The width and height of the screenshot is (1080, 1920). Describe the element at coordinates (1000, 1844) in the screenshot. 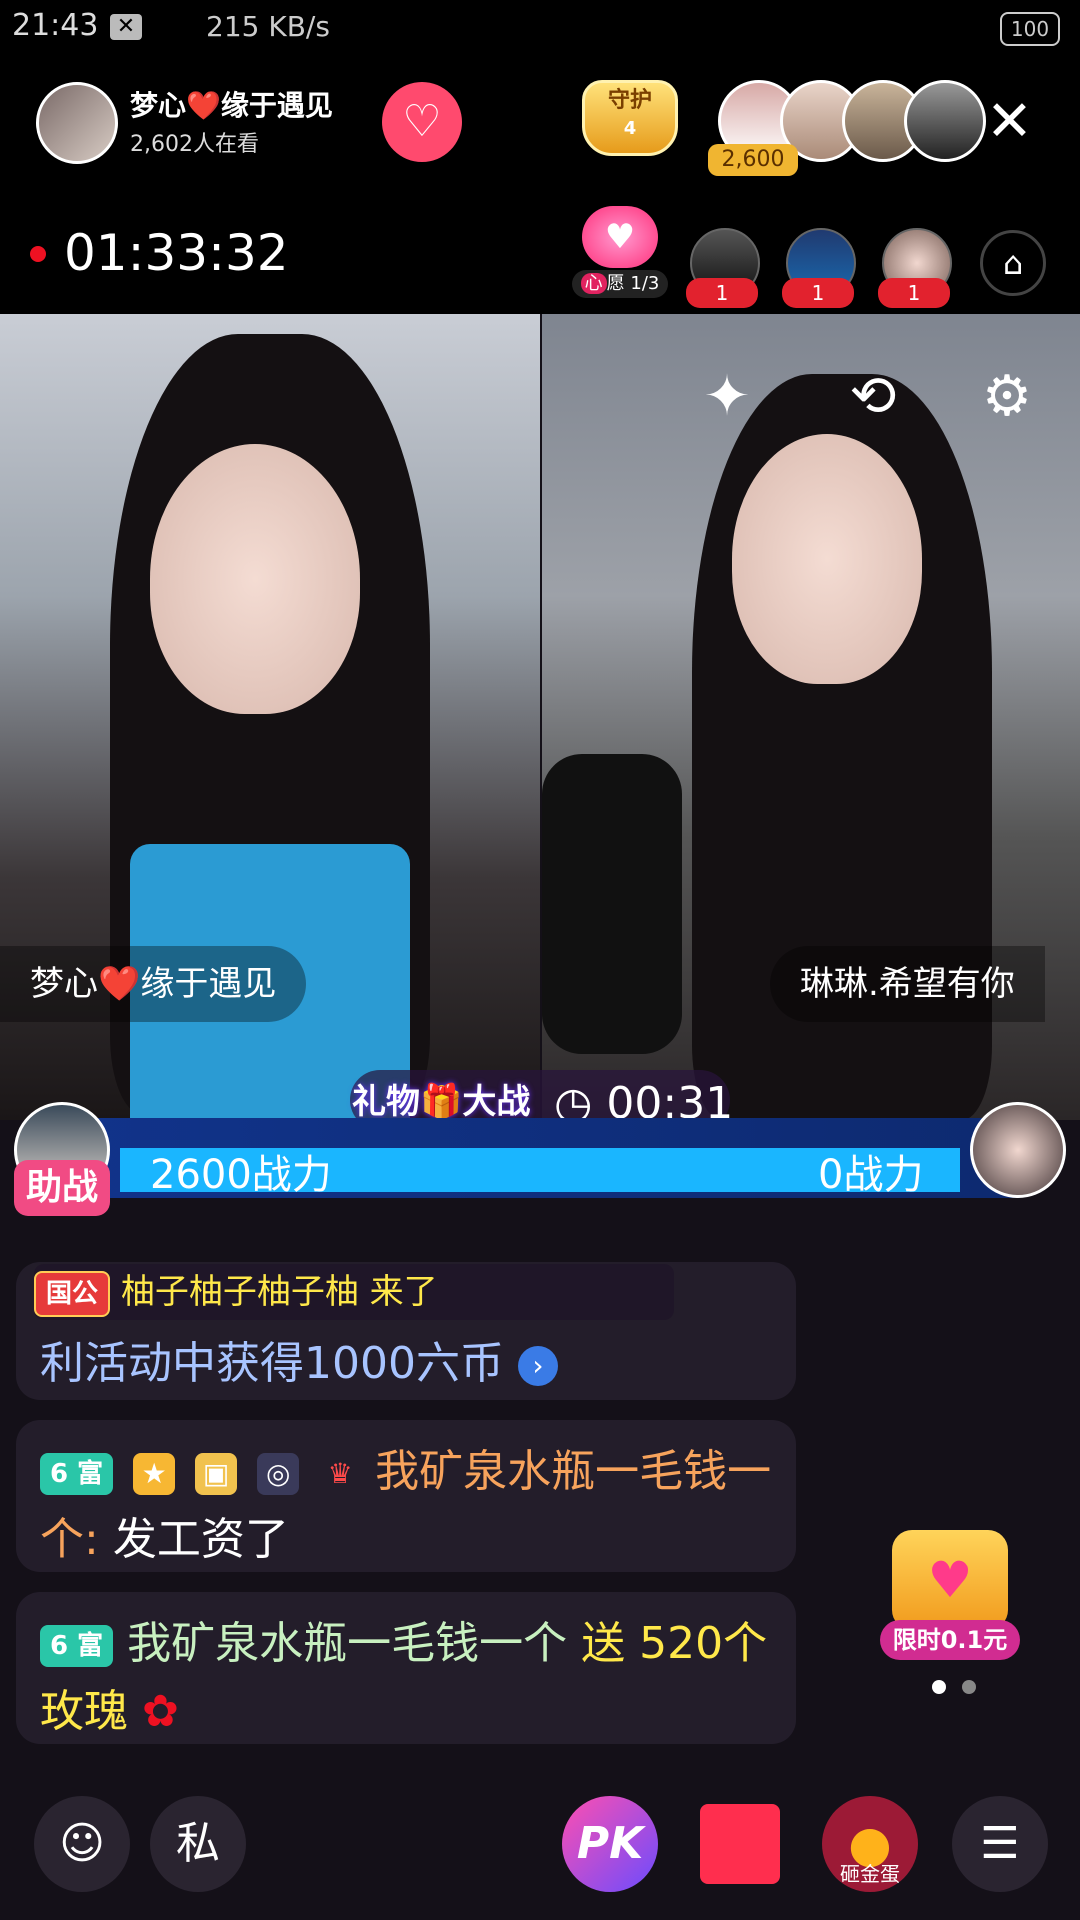

I see `menu-icon: ☰` at that location.